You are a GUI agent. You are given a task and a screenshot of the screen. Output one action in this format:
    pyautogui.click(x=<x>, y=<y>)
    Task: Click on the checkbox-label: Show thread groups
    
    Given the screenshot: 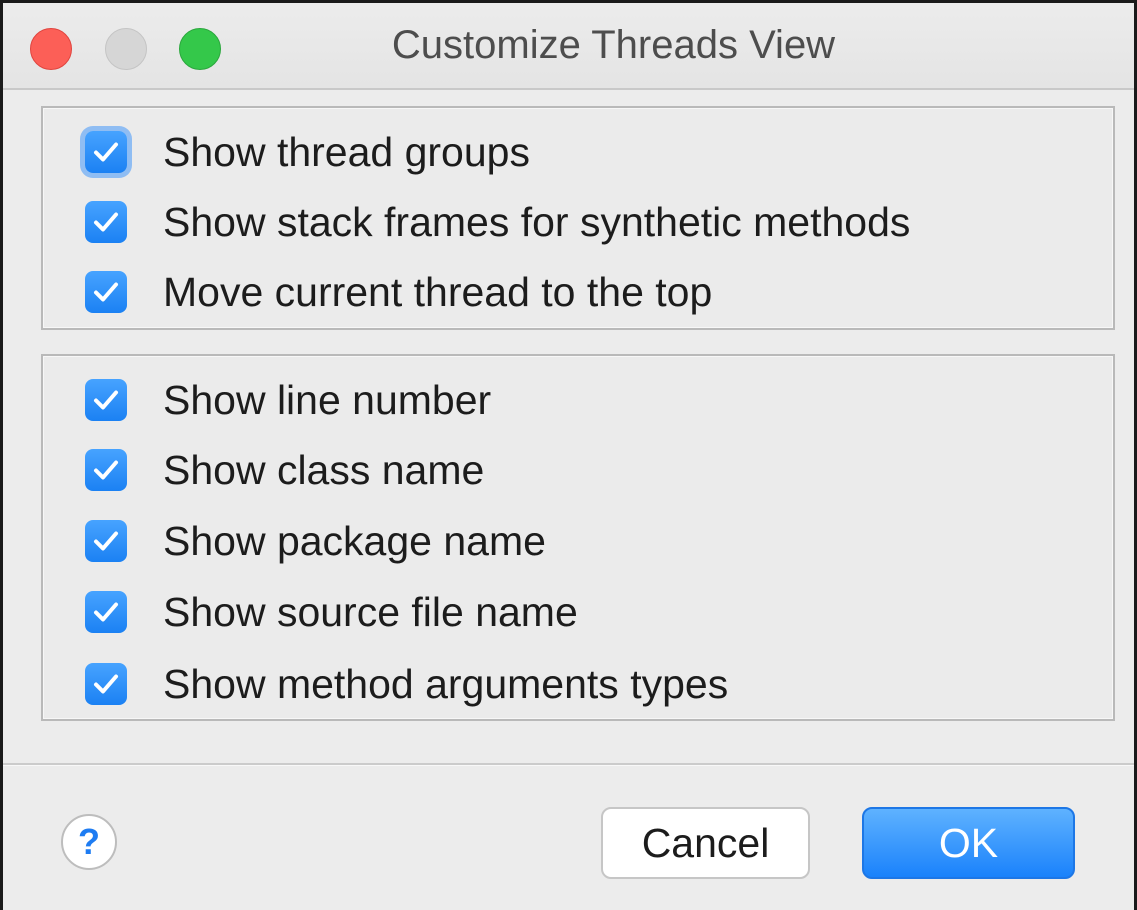 What is the action you would take?
    pyautogui.click(x=346, y=151)
    